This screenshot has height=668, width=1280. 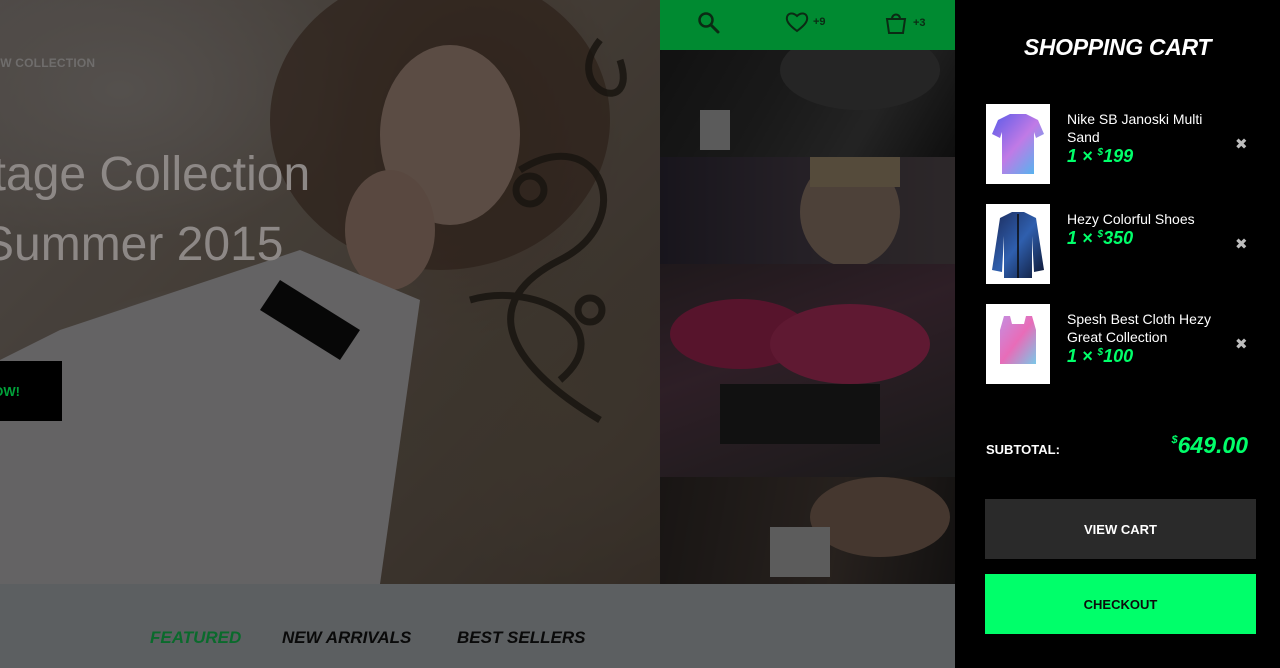 I want to click on hero-title: itage Collection Summer 2015, so click(x=155, y=210).